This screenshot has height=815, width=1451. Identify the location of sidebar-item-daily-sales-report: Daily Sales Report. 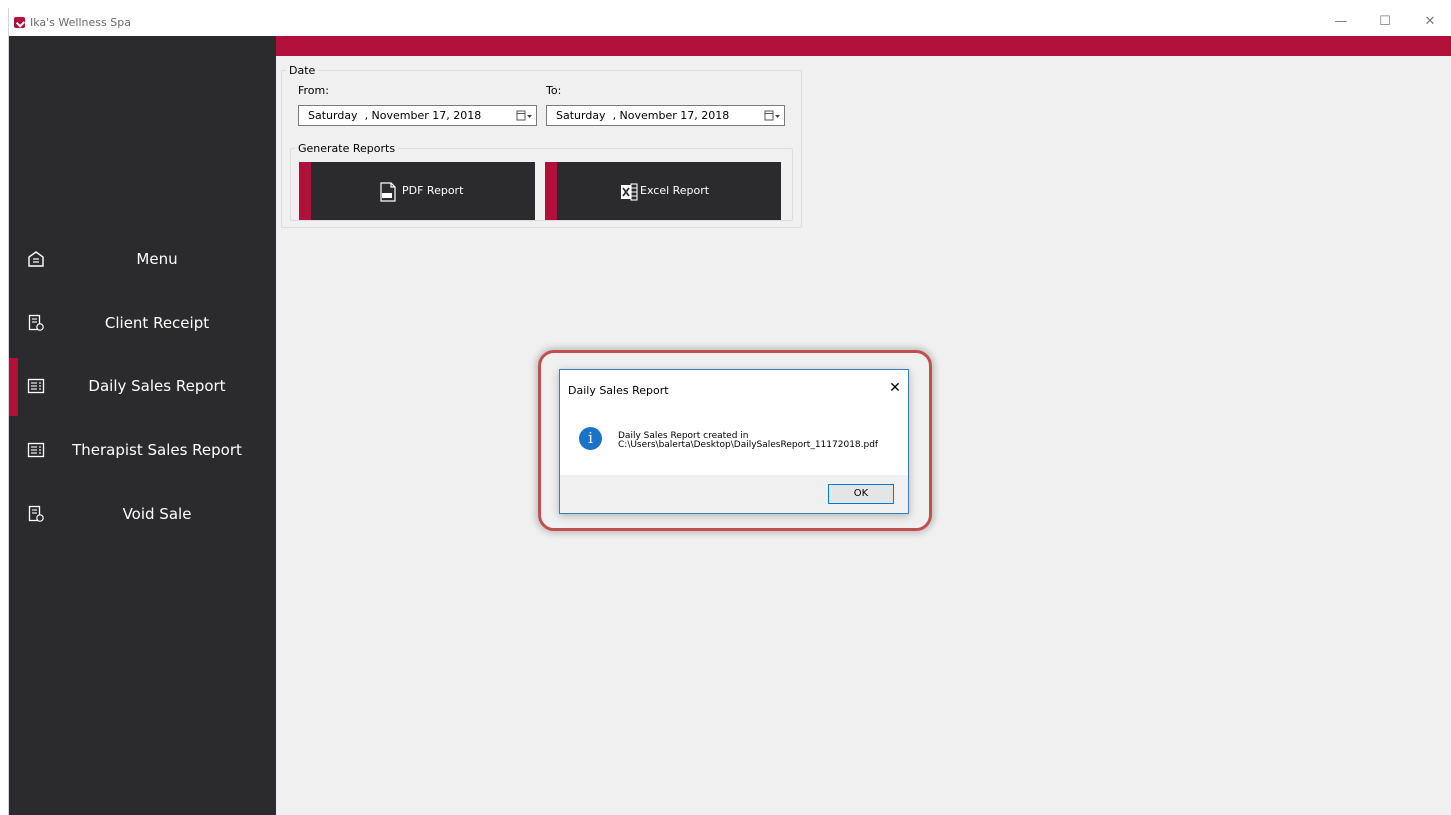
(142, 387).